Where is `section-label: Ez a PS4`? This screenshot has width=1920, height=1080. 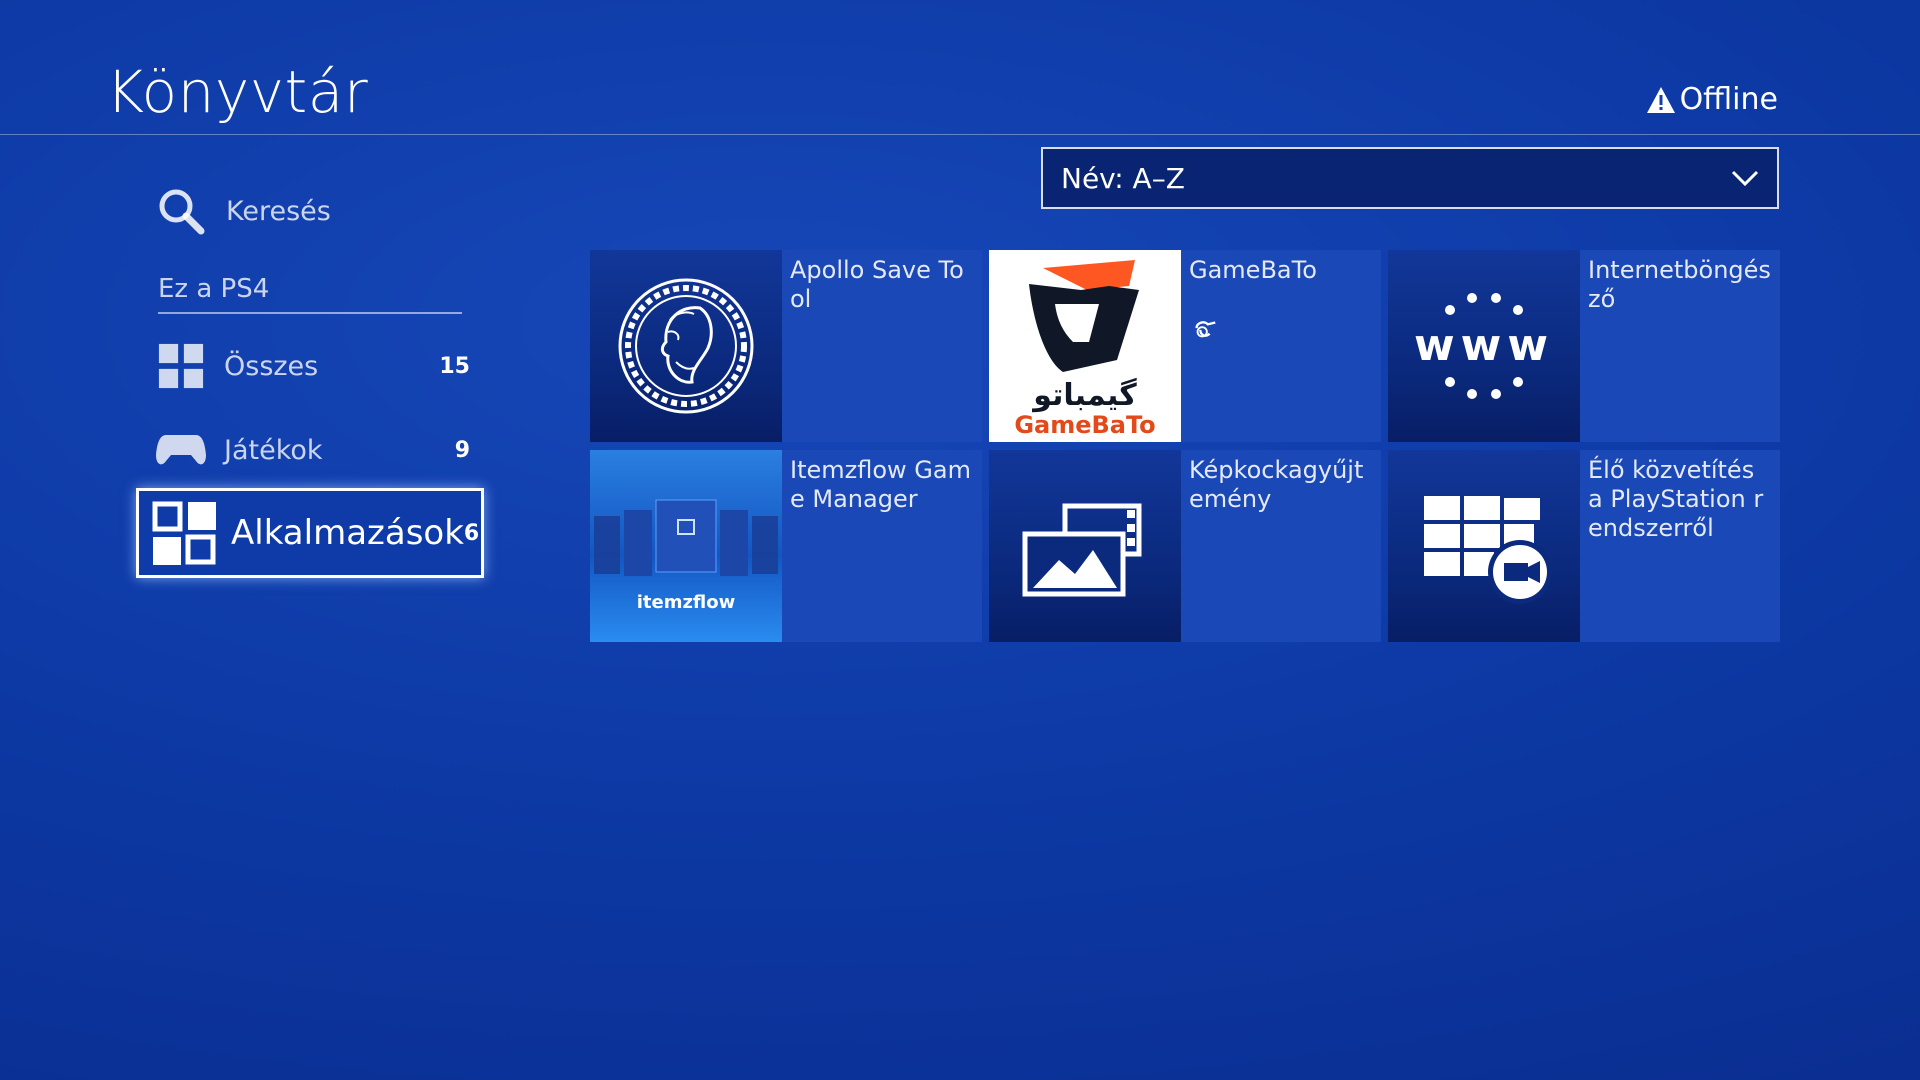 section-label: Ez a PS4 is located at coordinates (214, 289).